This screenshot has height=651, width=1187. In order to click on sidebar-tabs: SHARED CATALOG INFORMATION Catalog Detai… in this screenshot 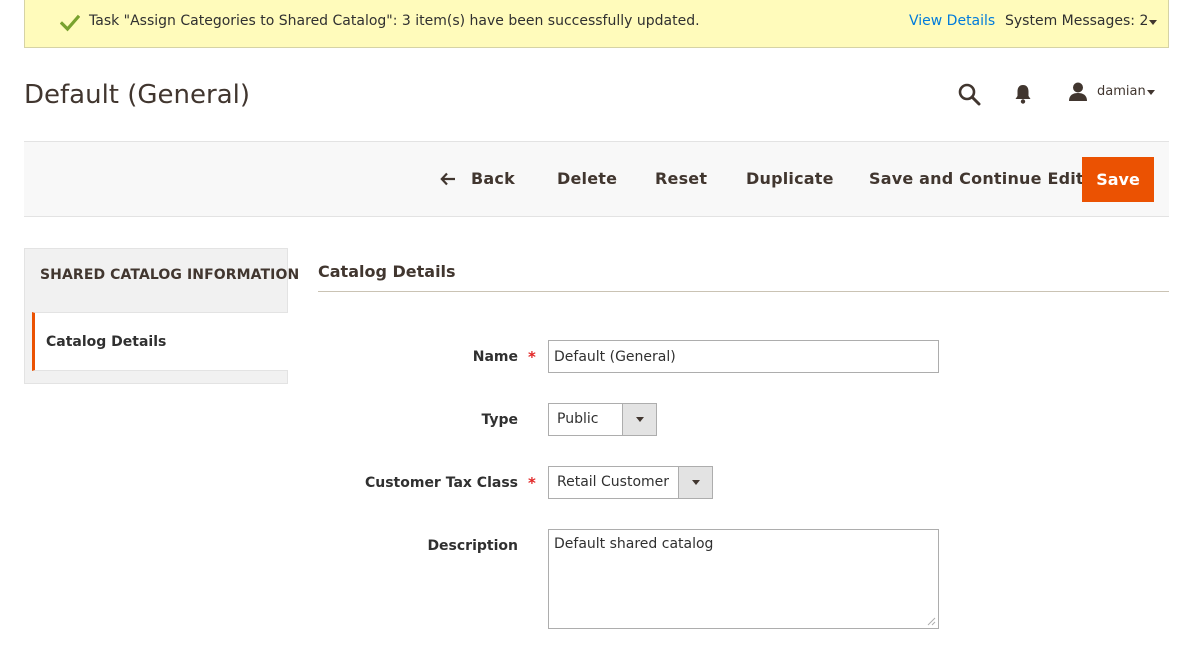, I will do `click(161, 316)`.